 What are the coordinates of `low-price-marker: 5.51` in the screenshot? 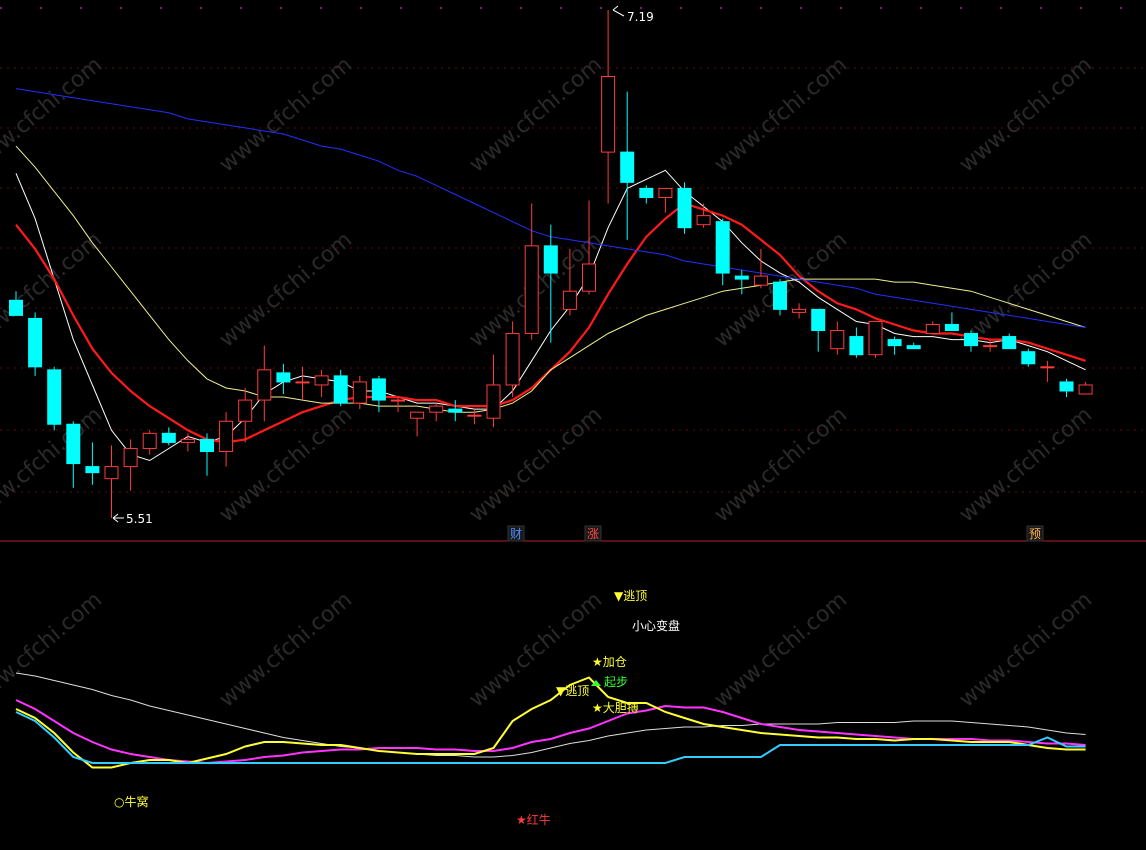 It's located at (132, 519).